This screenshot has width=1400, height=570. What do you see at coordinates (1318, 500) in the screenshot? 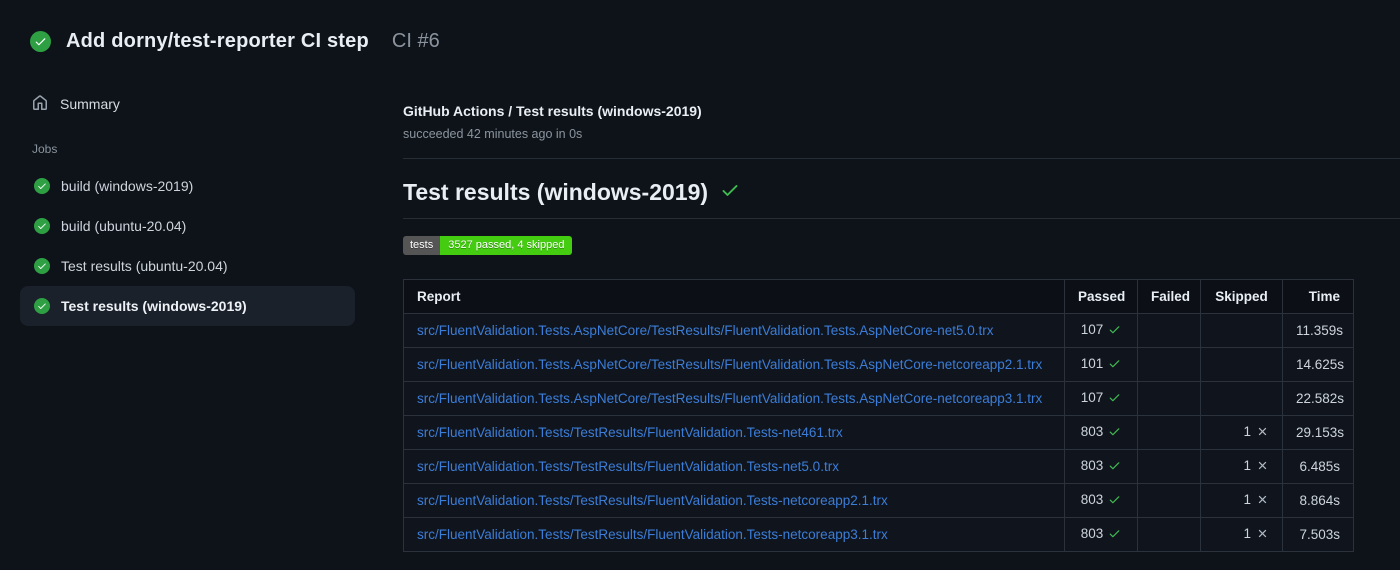
I see `time-cell: 8.864s` at bounding box center [1318, 500].